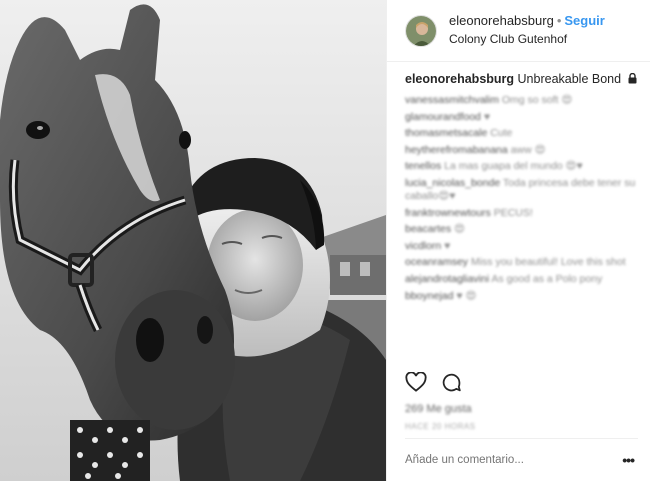  I want to click on comment-text: ♥ 😍, so click(466, 295).